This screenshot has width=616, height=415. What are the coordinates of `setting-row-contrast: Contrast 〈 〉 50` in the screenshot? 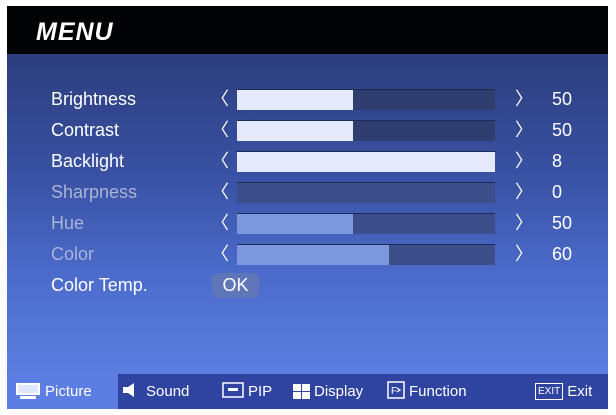 It's located at (307, 130).